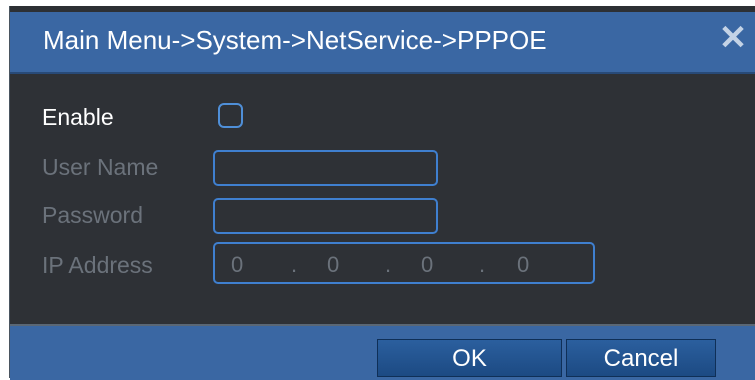  Describe the element at coordinates (100, 167) in the screenshot. I see `username-label: User Name` at that location.